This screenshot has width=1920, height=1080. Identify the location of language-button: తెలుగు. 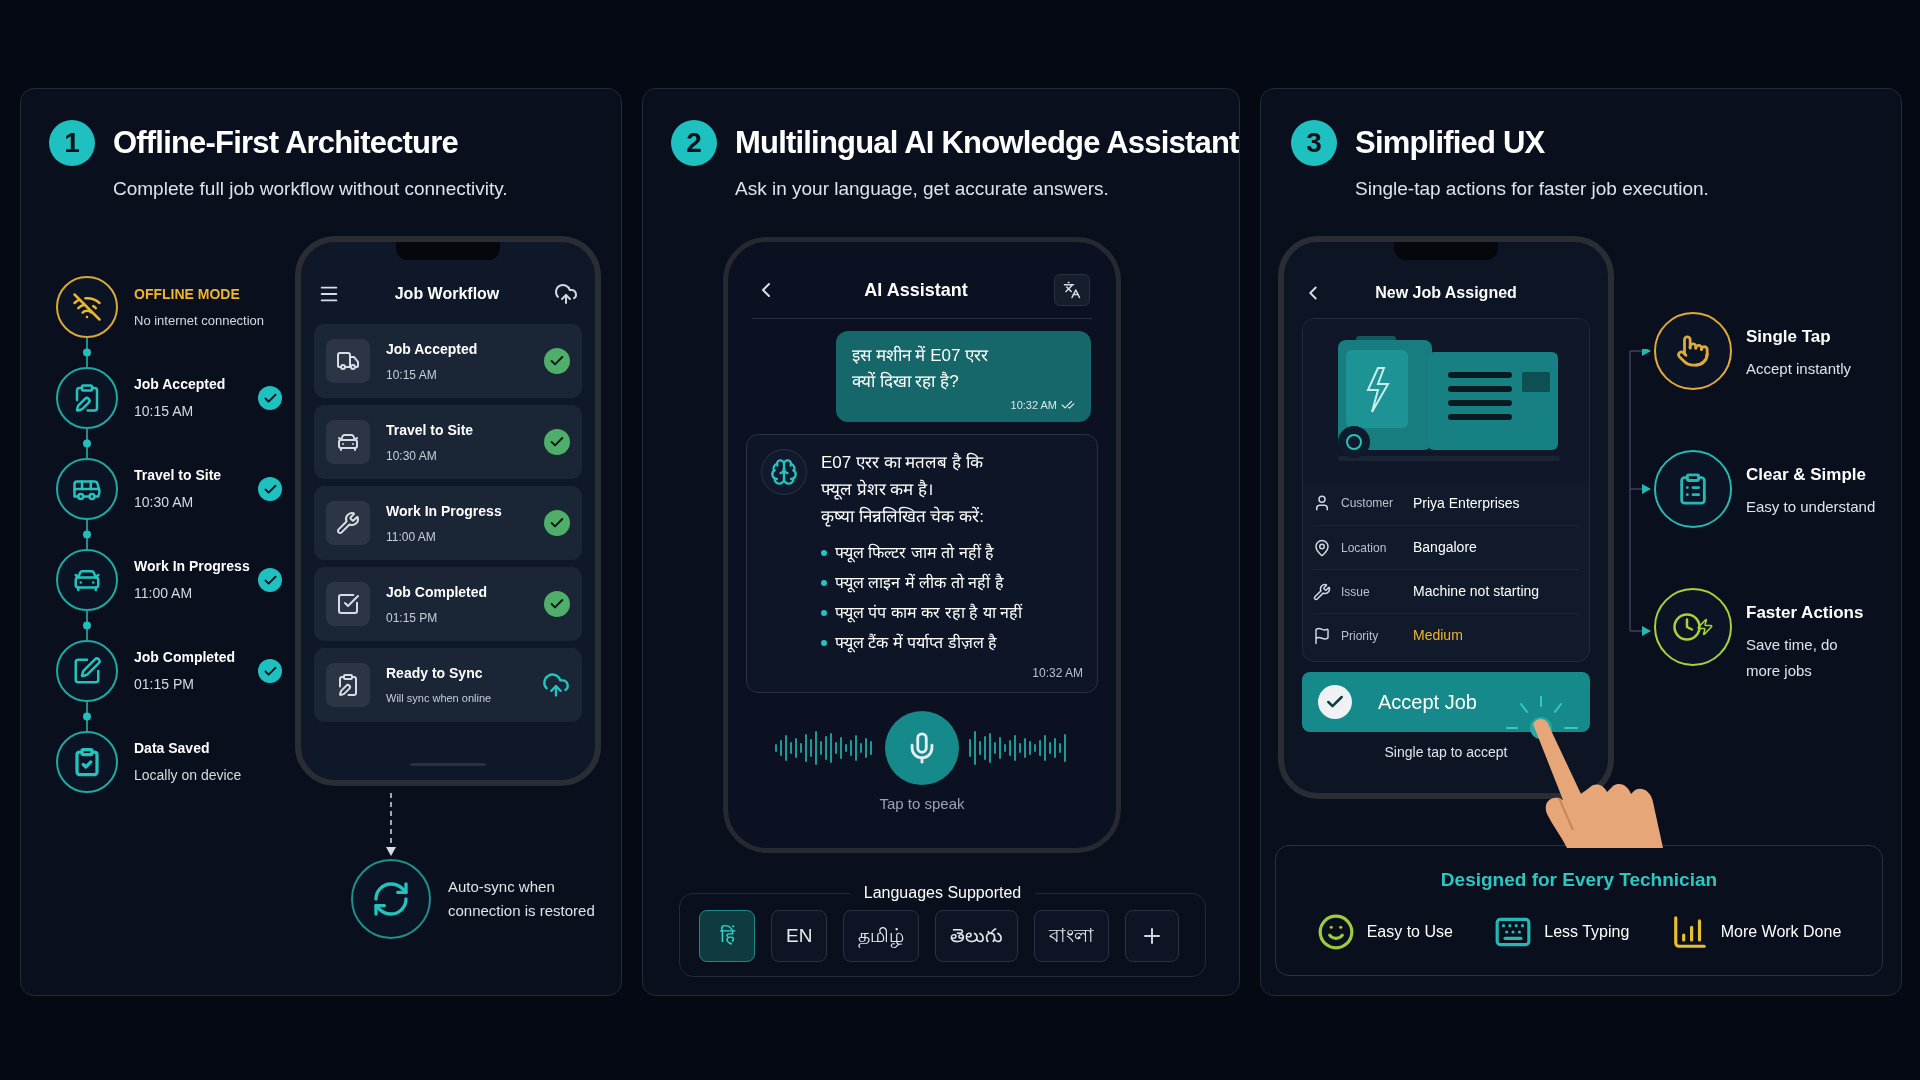
(977, 936).